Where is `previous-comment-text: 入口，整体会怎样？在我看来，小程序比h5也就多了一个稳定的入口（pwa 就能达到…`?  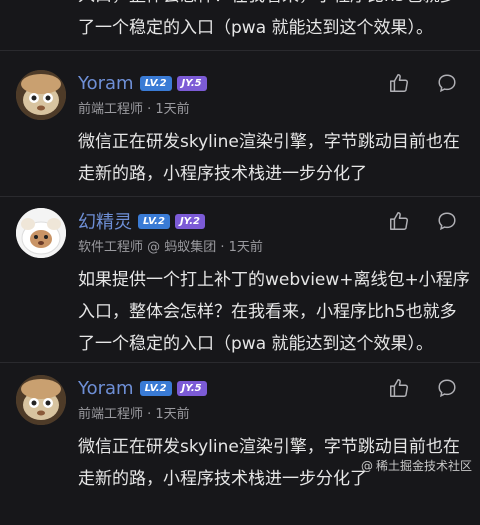 previous-comment-text: 入口，整体会怎样？在我看来，小程序比h5也就多了一个稳定的入口（pwa 就能达到… is located at coordinates (267, 19).